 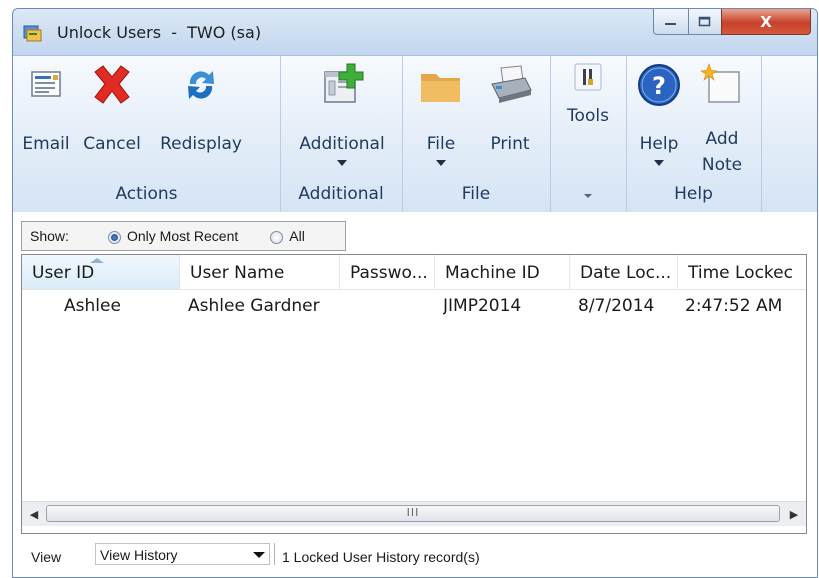 What do you see at coordinates (415, 32) in the screenshot?
I see `title-bar: Unlock Users - TWO (sa) X` at bounding box center [415, 32].